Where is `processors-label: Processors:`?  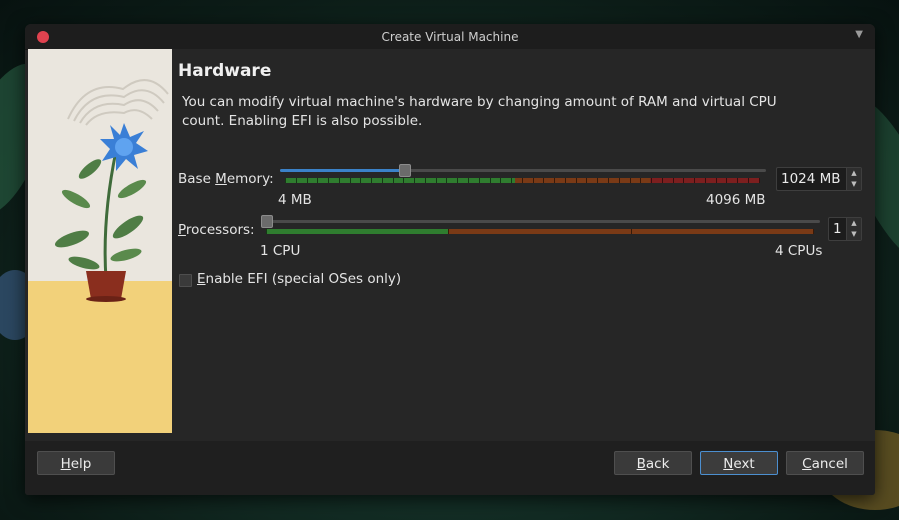 processors-label: Processors: is located at coordinates (216, 230).